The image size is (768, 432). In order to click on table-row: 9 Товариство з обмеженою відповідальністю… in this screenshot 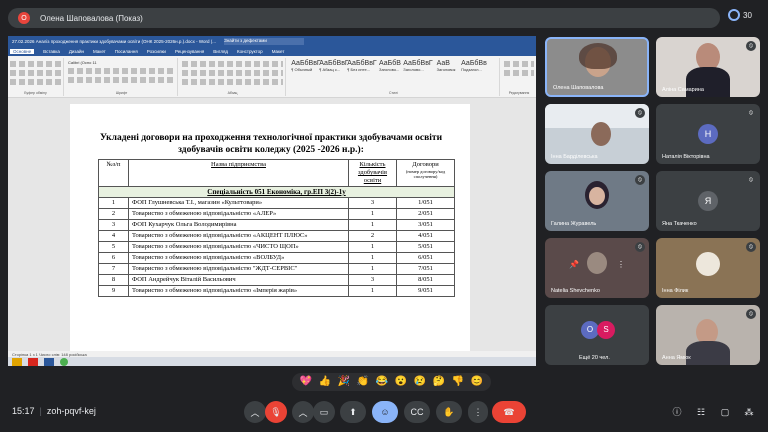, I will do `click(276, 291)`.